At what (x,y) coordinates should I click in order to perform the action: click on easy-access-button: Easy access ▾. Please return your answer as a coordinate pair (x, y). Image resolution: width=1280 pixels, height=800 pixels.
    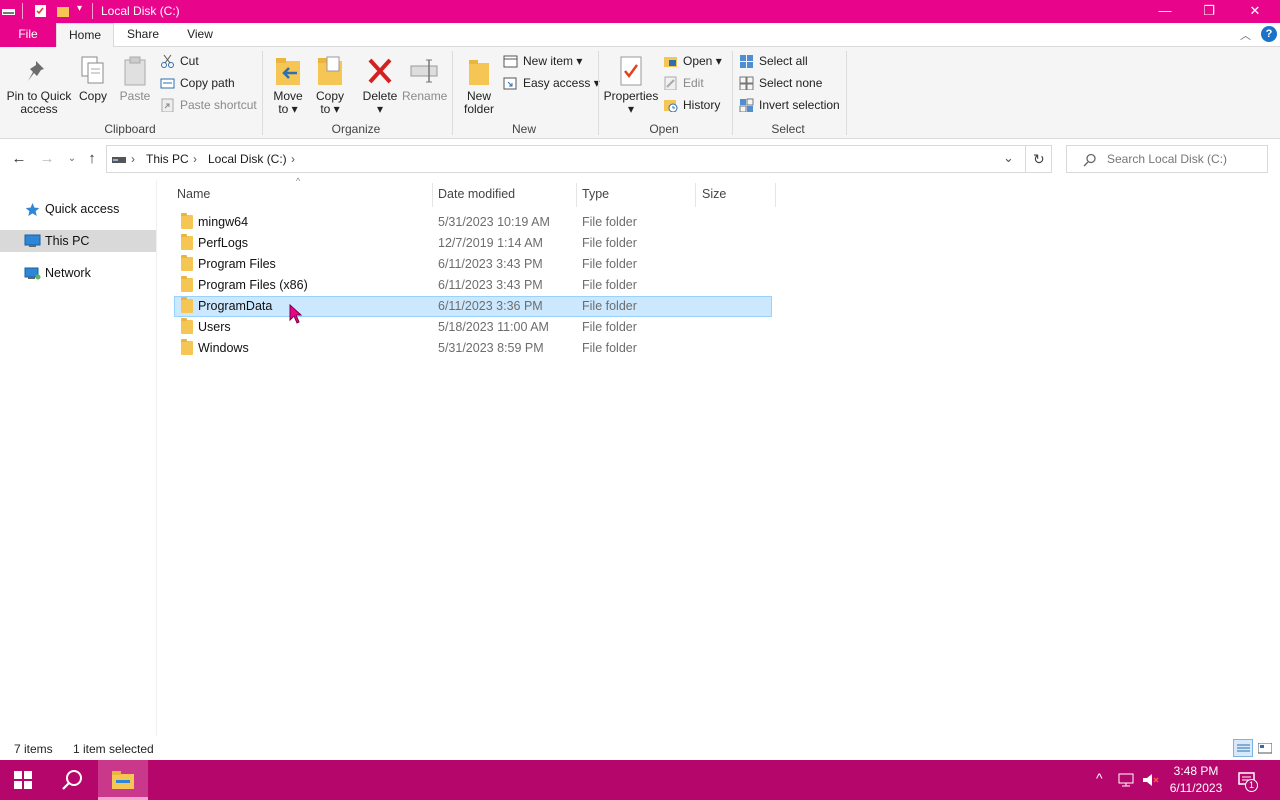
    Looking at the image, I should click on (551, 83).